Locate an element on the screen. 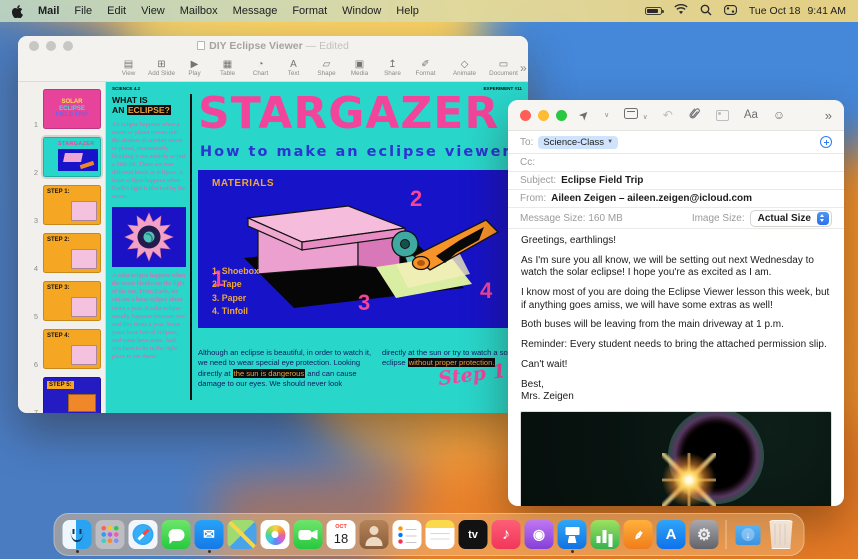 The image size is (858, 559). downloads-app-icon is located at coordinates (748, 534).